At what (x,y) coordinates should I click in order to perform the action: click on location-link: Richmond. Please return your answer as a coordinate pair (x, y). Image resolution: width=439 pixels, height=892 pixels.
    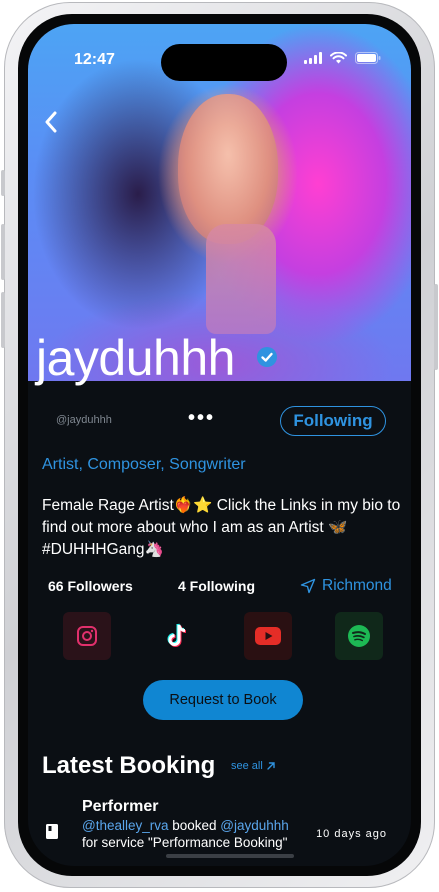
    Looking at the image, I should click on (346, 586).